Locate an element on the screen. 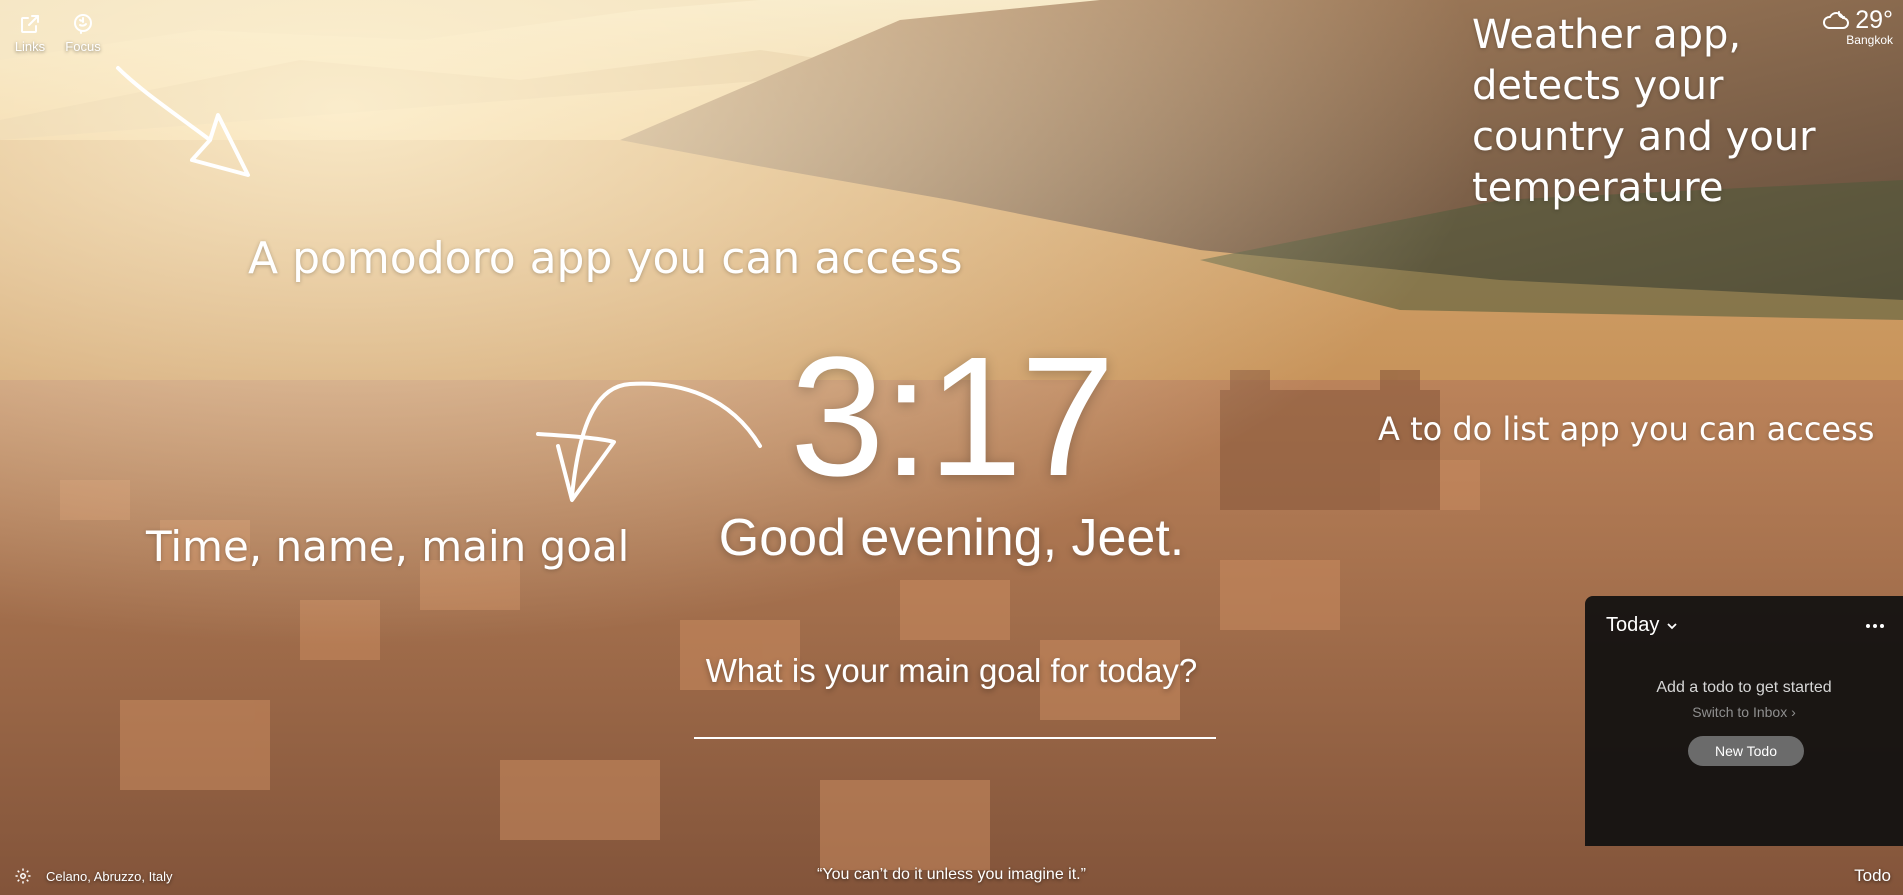 The width and height of the screenshot is (1903, 895). todo-toggle-button: Todo is located at coordinates (1872, 876).